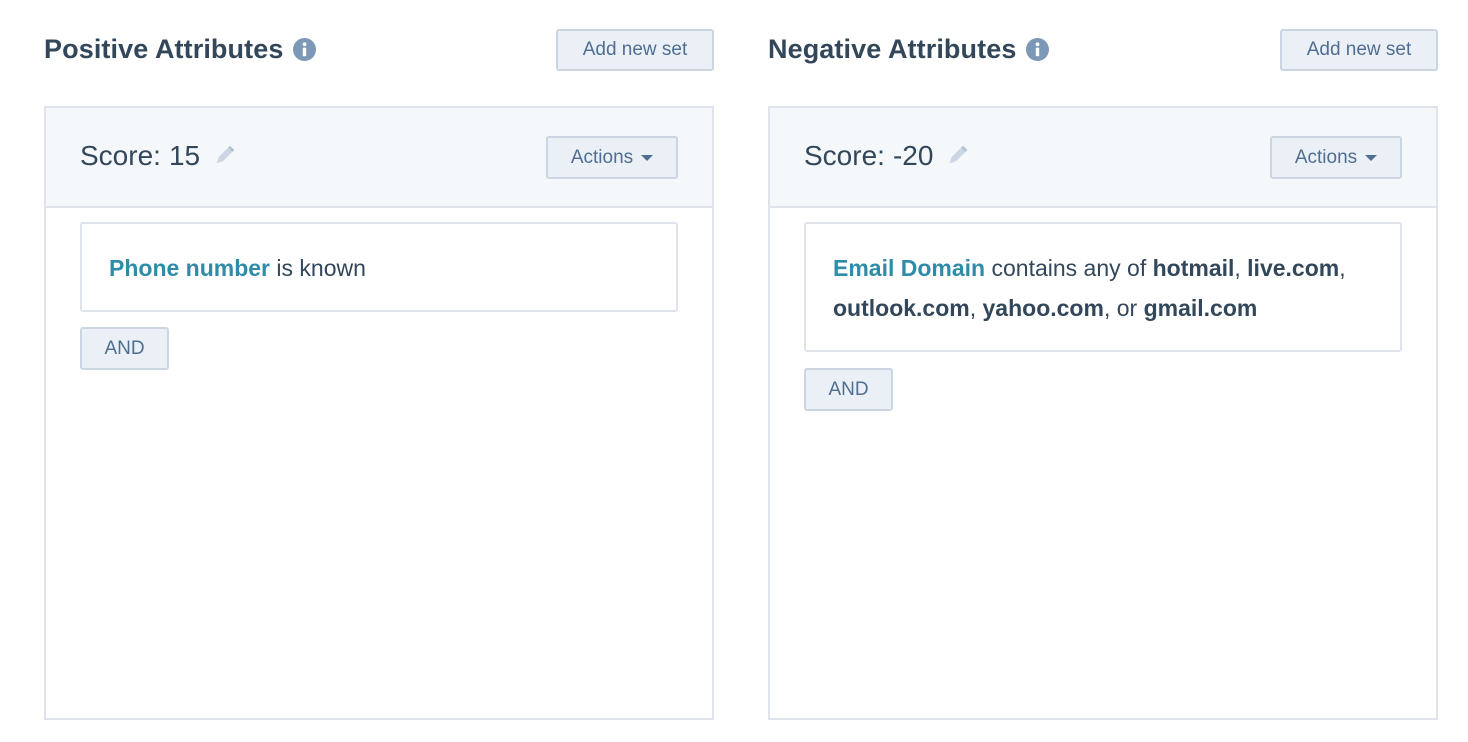  Describe the element at coordinates (1193, 268) in the screenshot. I see `criteria-value: hotmail` at that location.